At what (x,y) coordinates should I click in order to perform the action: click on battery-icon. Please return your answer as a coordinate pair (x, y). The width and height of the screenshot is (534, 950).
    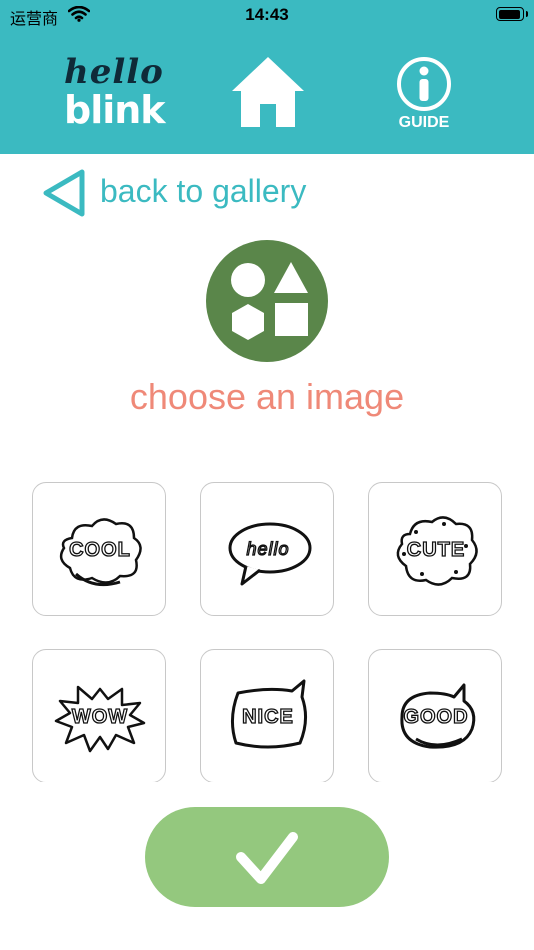
    Looking at the image, I should click on (512, 14).